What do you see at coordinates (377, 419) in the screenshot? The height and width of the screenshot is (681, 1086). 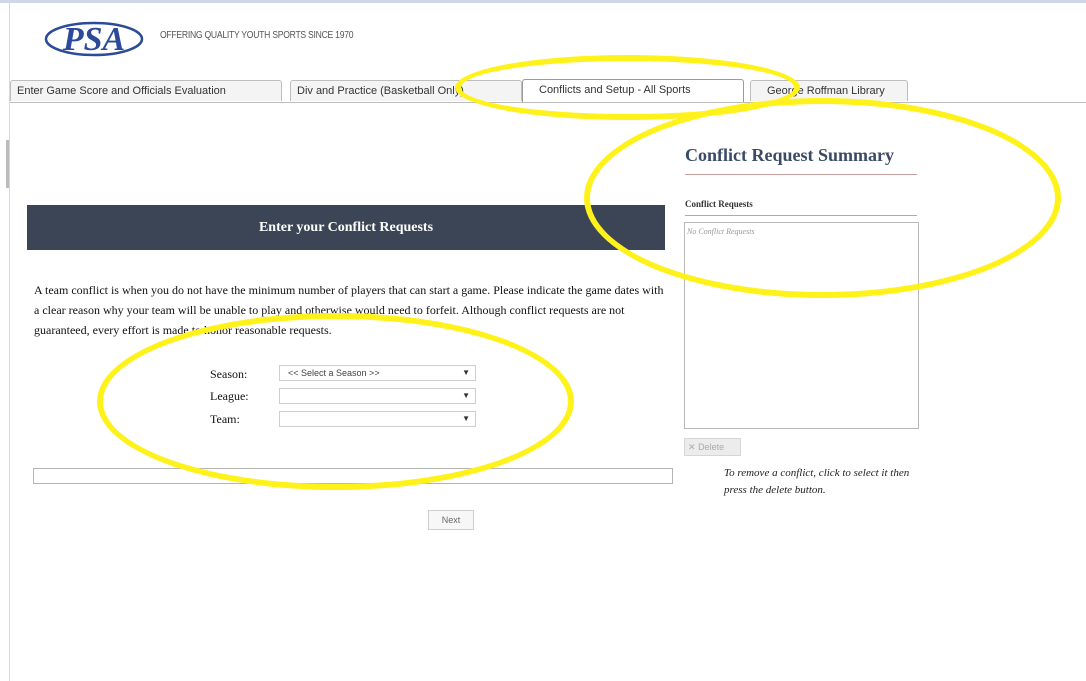 I see `team-select: ▼` at bounding box center [377, 419].